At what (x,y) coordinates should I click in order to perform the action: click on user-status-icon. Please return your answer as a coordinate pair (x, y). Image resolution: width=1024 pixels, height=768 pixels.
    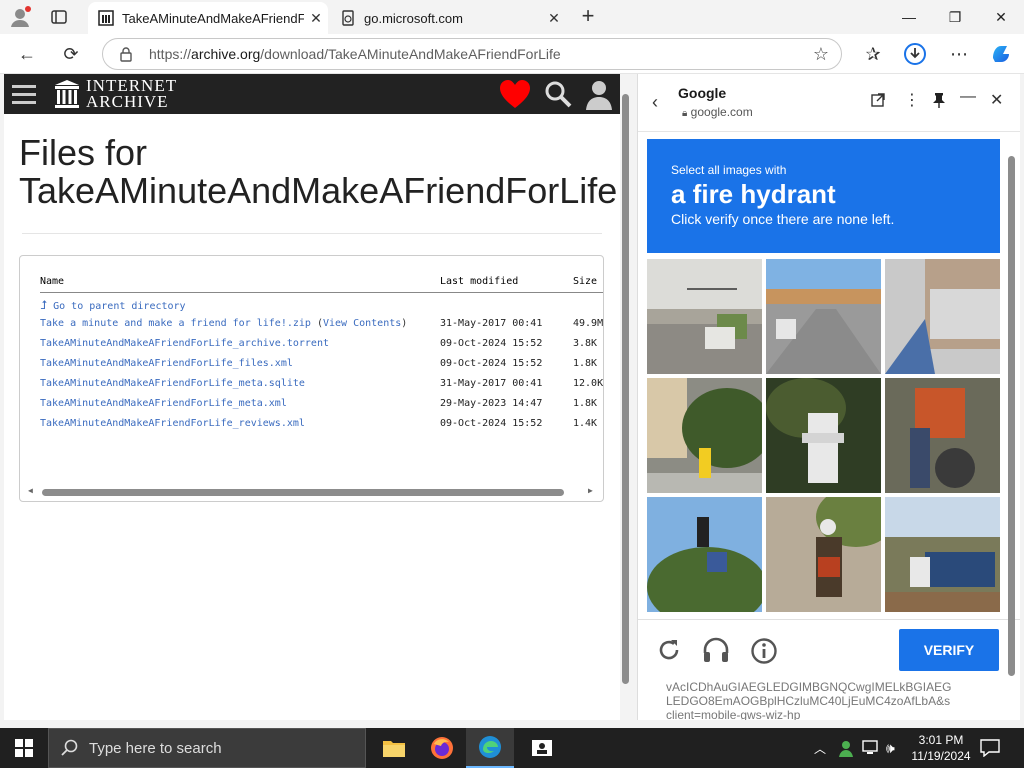
    Looking at the image, I should click on (846, 750).